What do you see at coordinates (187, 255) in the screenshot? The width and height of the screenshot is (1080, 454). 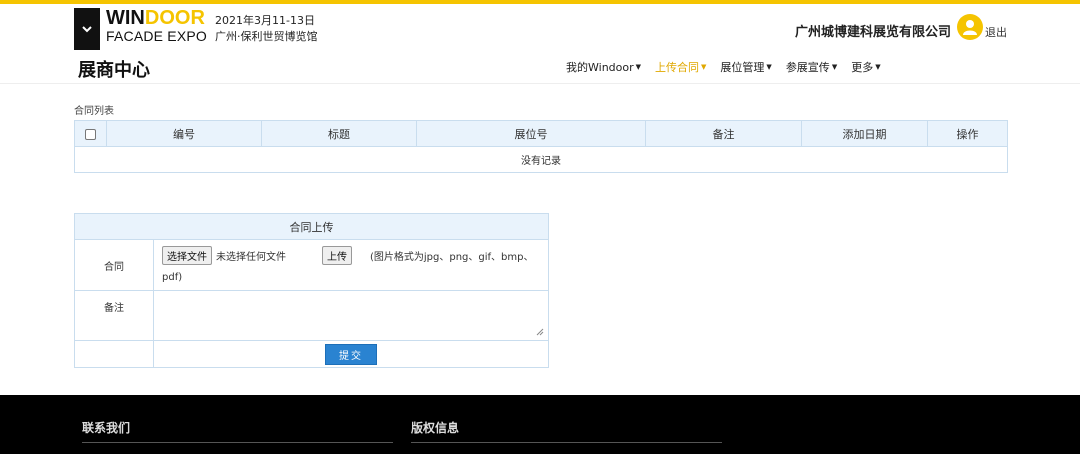 I see `choose-file-button: 选择文件` at bounding box center [187, 255].